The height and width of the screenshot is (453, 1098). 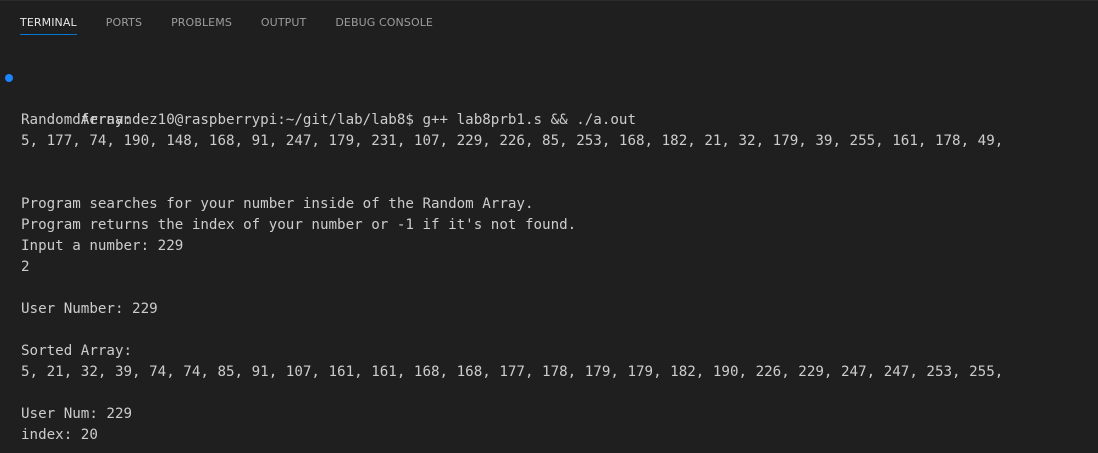 What do you see at coordinates (77, 414) in the screenshot?
I see `output-line: User Num: 229` at bounding box center [77, 414].